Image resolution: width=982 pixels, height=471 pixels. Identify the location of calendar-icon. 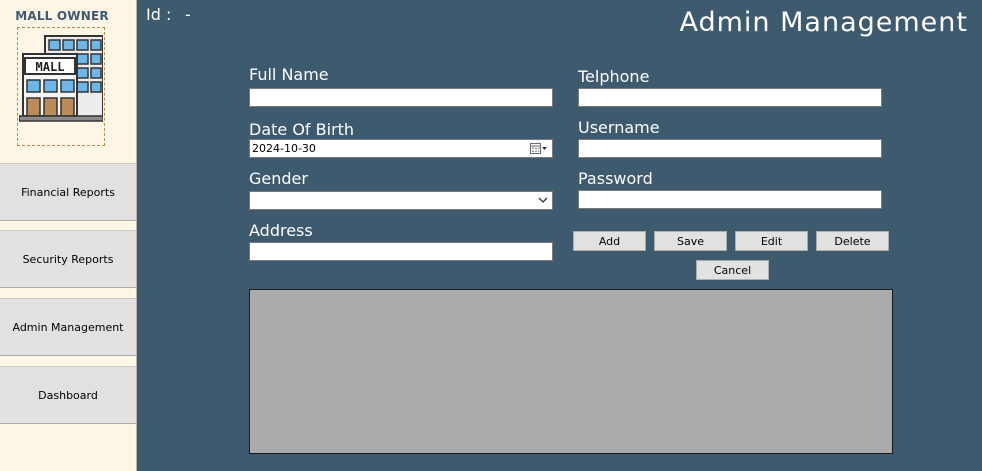
(539, 148).